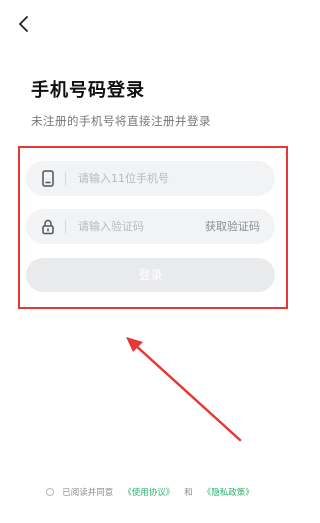 Image resolution: width=320 pixels, height=523 pixels. What do you see at coordinates (170, 178) in the screenshot?
I see `phone-input` at bounding box center [170, 178].